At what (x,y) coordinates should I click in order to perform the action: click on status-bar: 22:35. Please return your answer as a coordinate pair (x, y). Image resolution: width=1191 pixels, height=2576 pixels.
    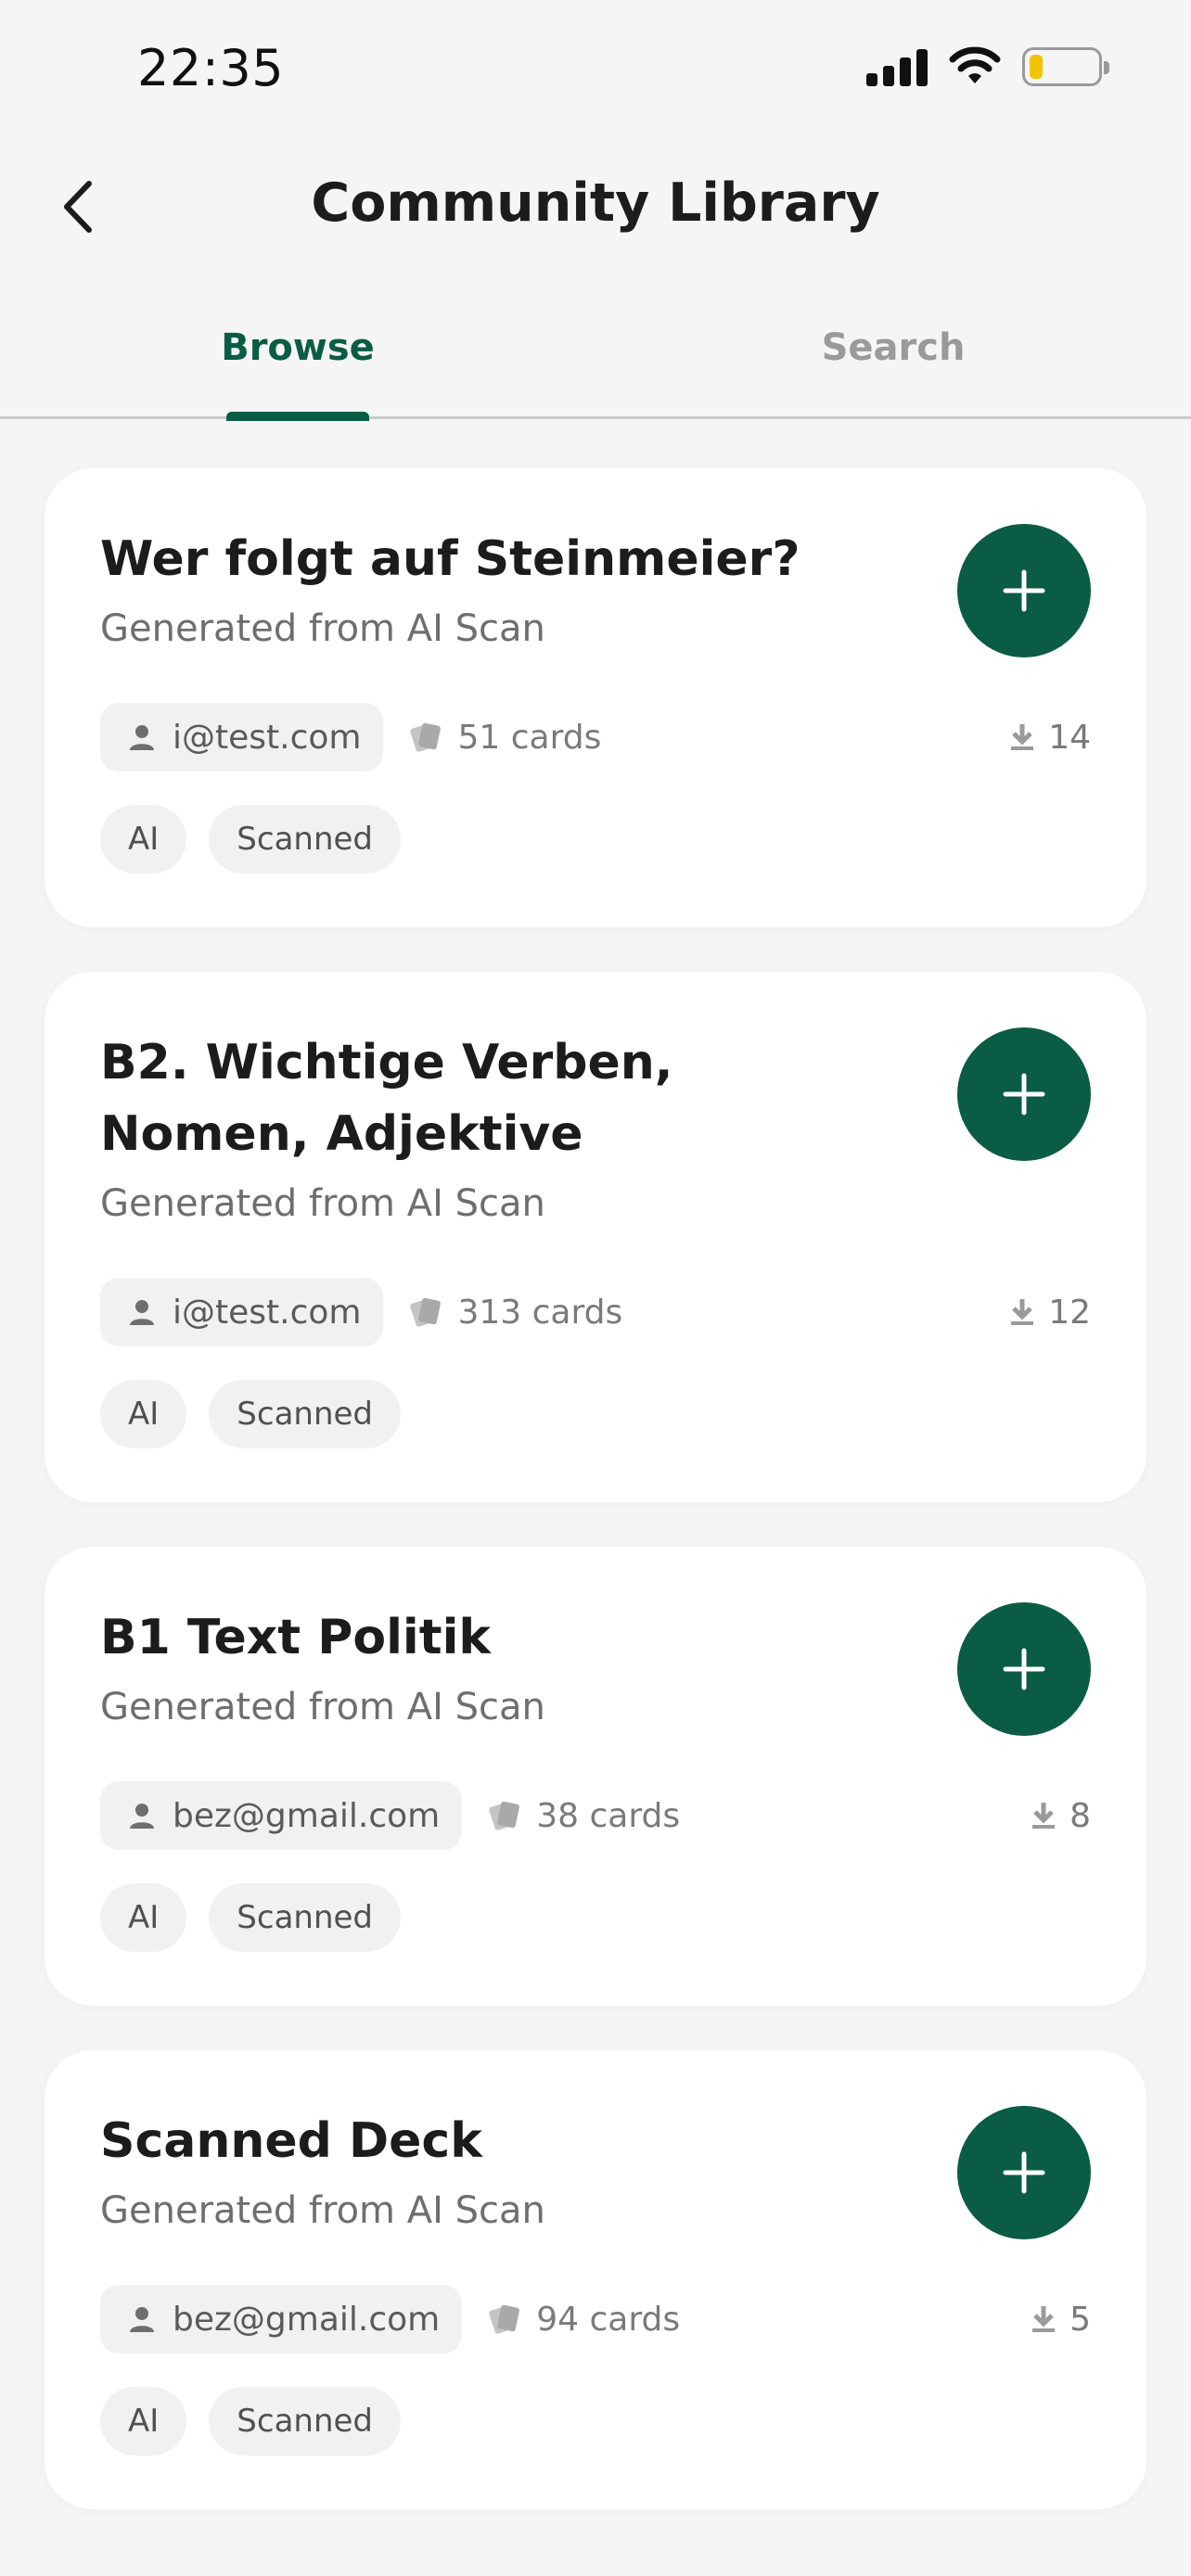
    Looking at the image, I should click on (595, 69).